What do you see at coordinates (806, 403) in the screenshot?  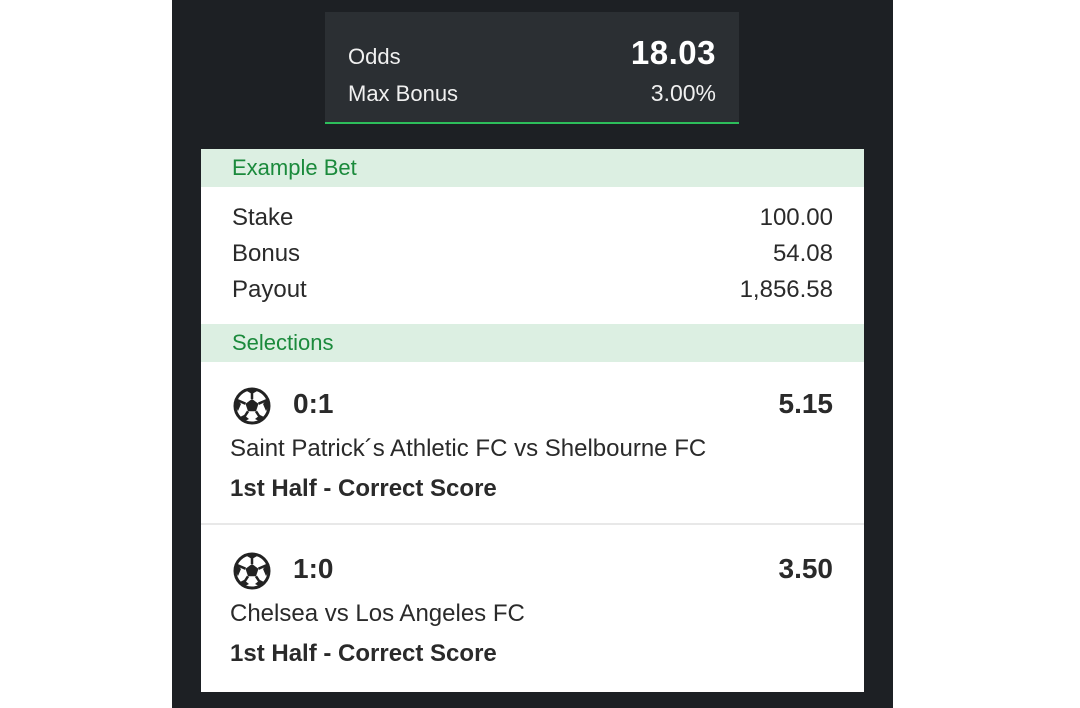 I see `selection-odds: 5.15` at bounding box center [806, 403].